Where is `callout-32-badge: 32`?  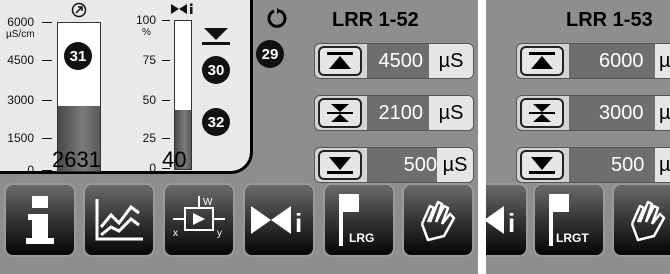 callout-32-badge: 32 is located at coordinates (216, 122).